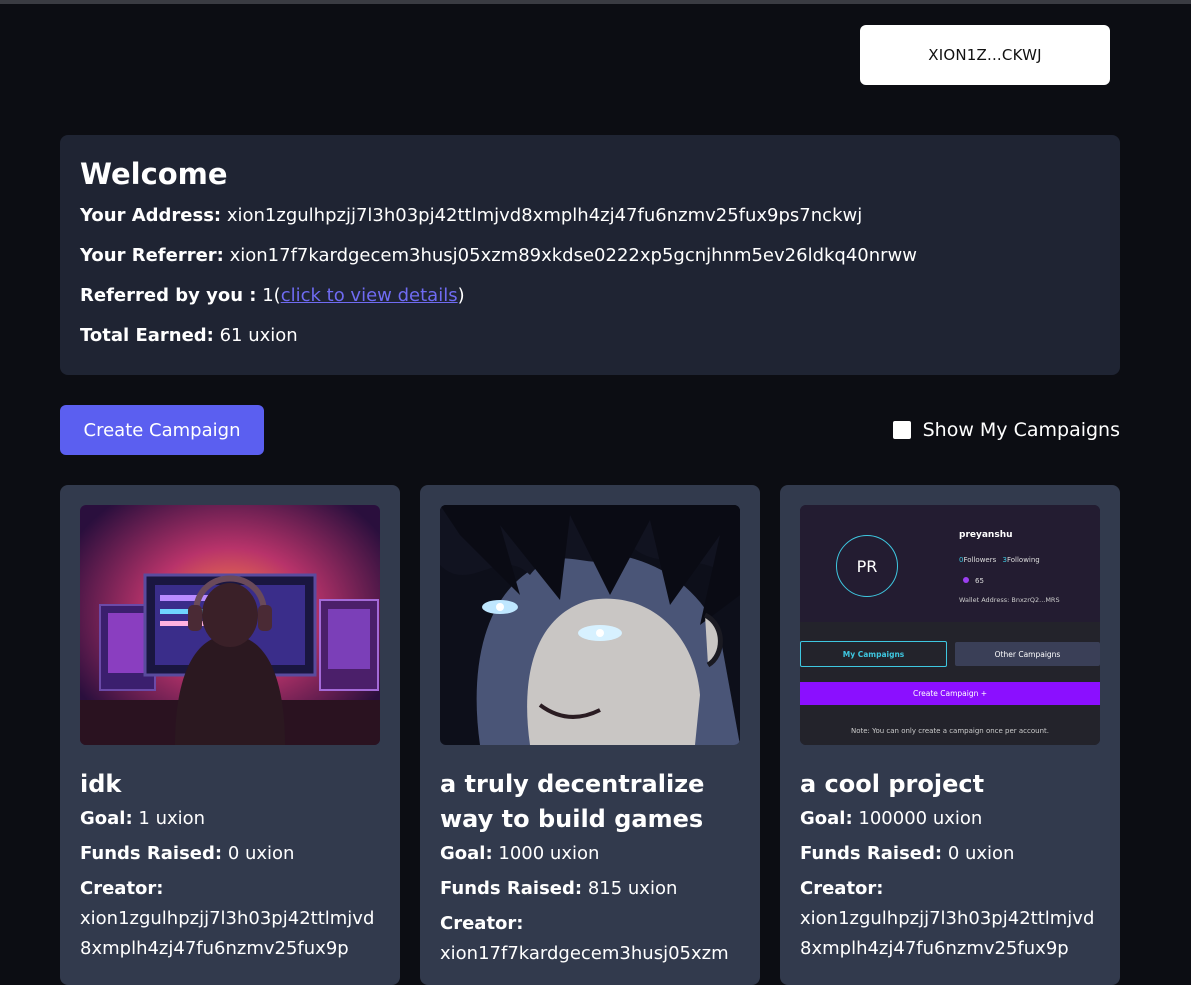  I want to click on funds-row: Funds Raised: 815 uxion, so click(590, 889).